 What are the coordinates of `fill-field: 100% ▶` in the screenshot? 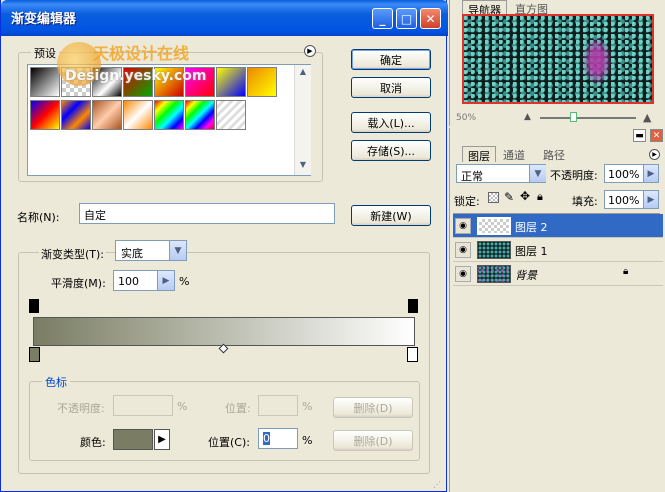 It's located at (631, 199).